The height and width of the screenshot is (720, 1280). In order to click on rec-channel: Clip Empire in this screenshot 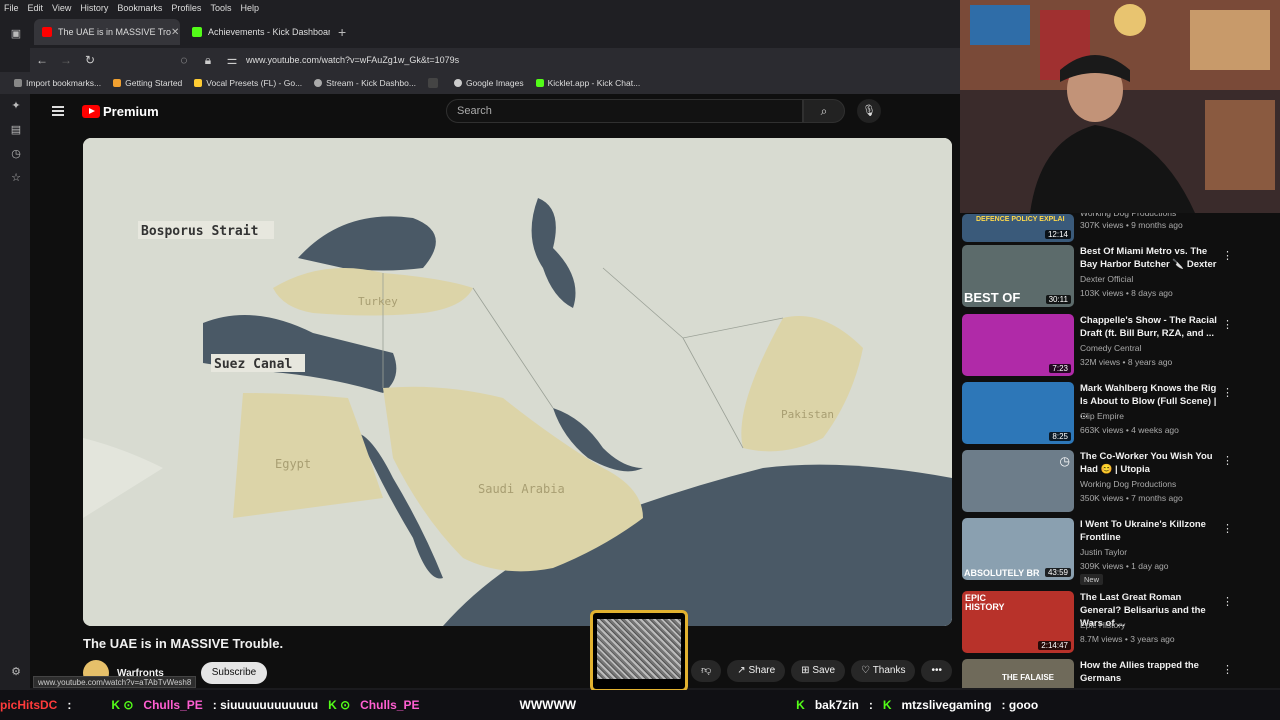, I will do `click(1102, 416)`.